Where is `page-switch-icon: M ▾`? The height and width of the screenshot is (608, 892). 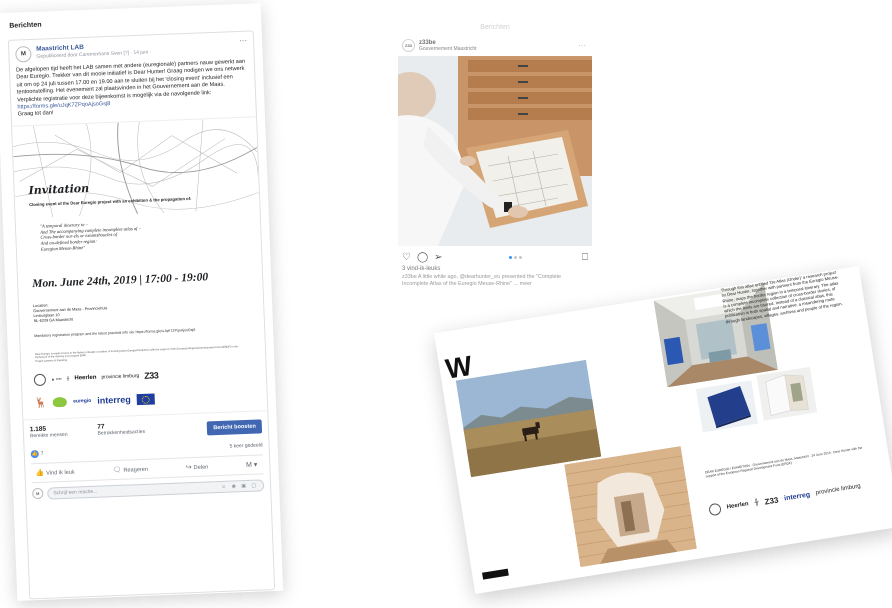
page-switch-icon: M ▾ is located at coordinates (251, 465).